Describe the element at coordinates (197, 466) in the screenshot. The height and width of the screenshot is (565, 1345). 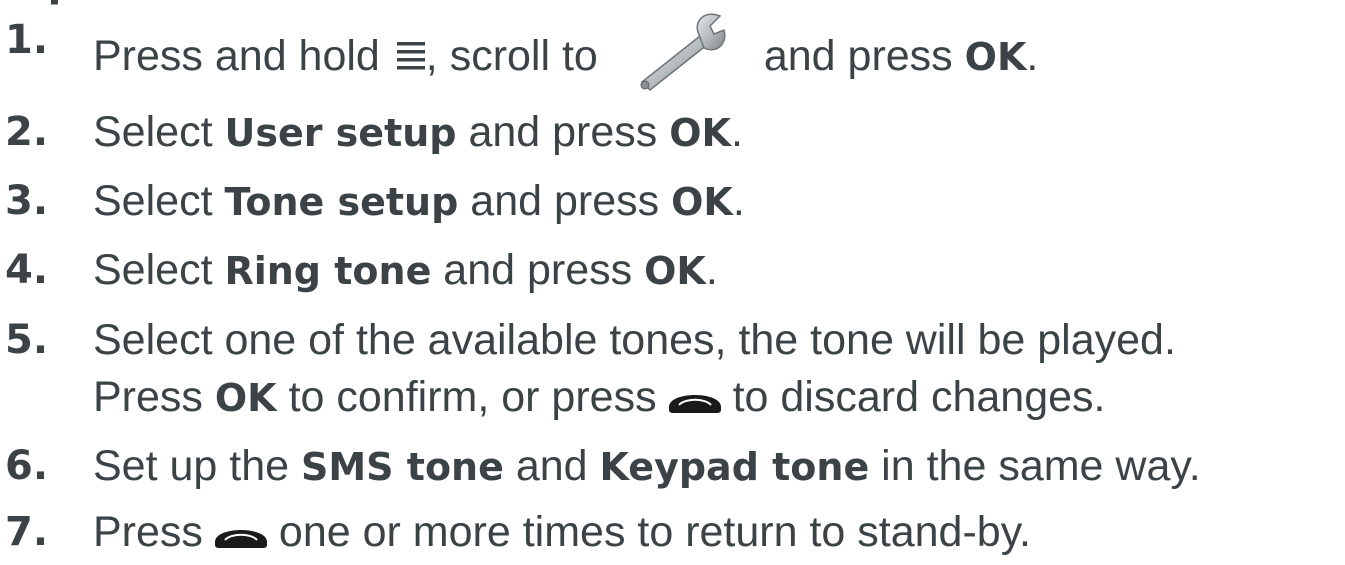
I see `step-segment: Set up the` at that location.